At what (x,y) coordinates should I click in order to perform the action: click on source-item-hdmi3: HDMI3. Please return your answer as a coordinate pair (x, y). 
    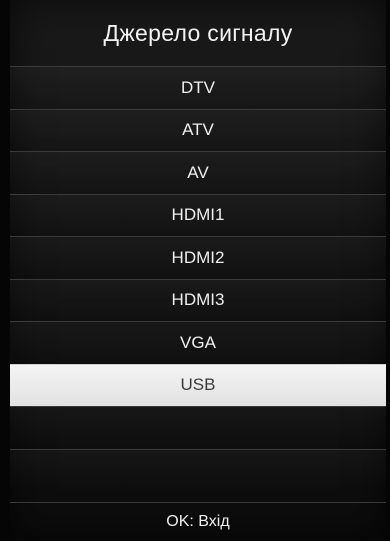
    Looking at the image, I should click on (198, 299).